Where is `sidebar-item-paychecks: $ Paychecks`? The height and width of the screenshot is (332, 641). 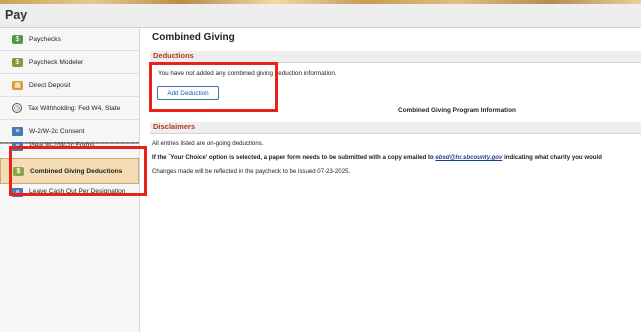
sidebar-item-paychecks: $ Paychecks is located at coordinates (69, 39).